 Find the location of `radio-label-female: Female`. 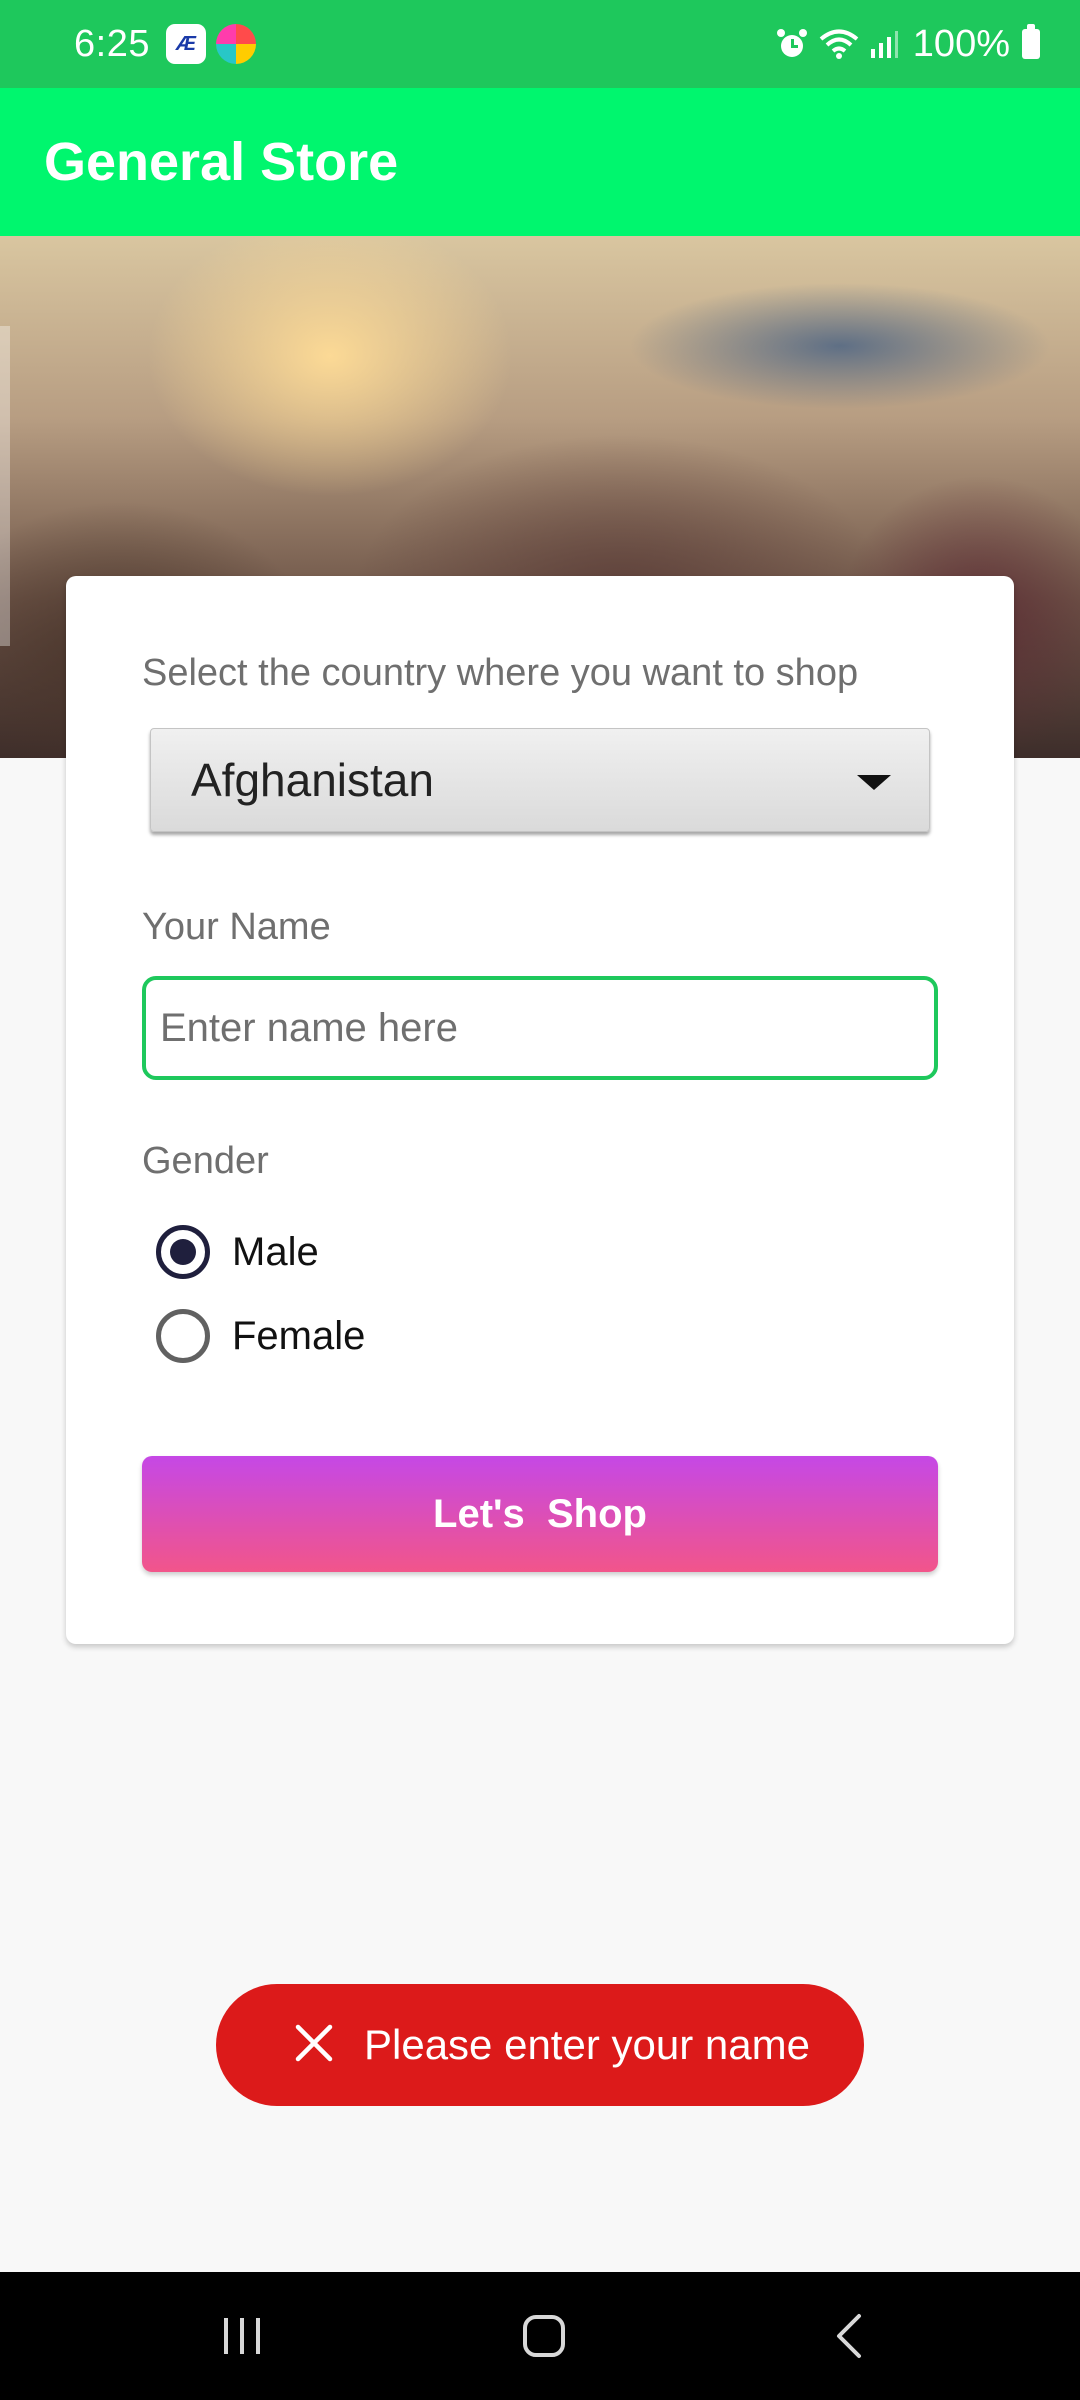

radio-label-female: Female is located at coordinates (299, 1335).